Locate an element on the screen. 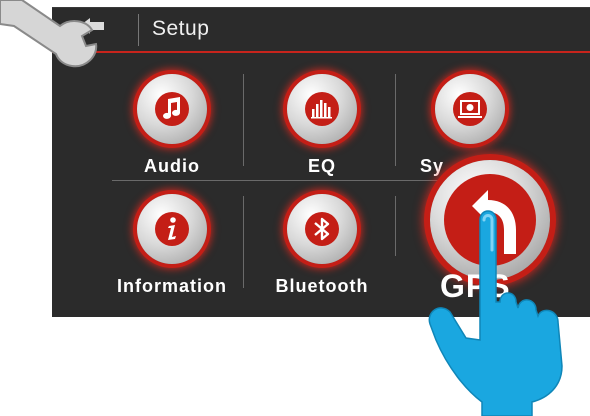 The height and width of the screenshot is (416, 590). divider is located at coordinates (138, 30).